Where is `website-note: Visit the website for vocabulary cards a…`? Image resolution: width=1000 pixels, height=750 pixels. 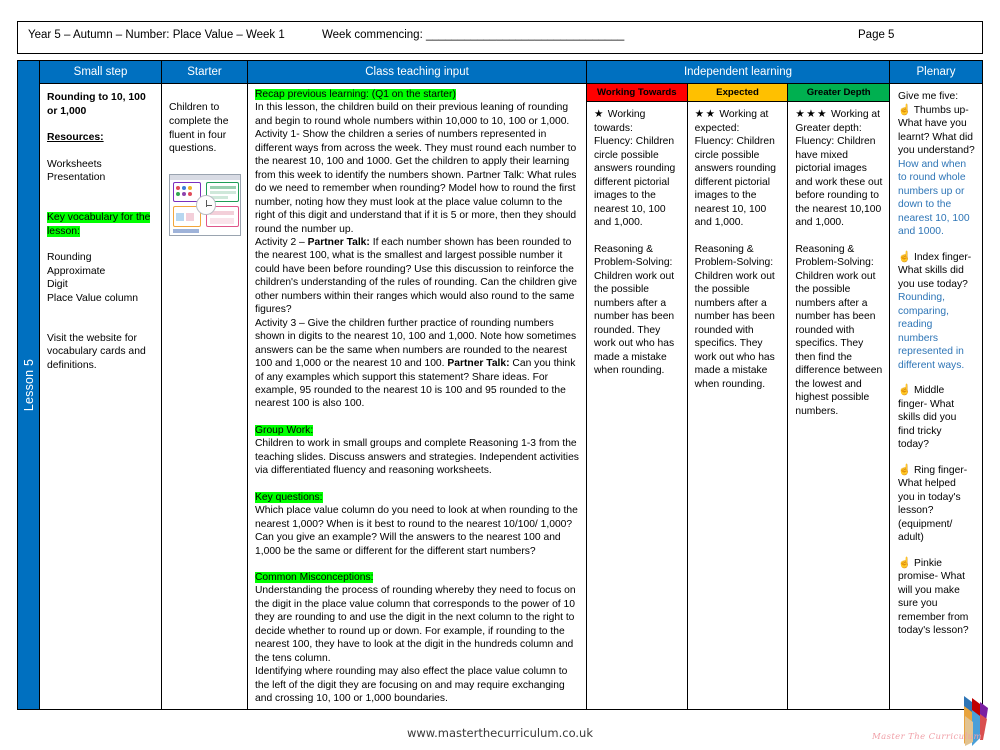
website-note: Visit the website for vocabulary cards a… is located at coordinates (96, 351).